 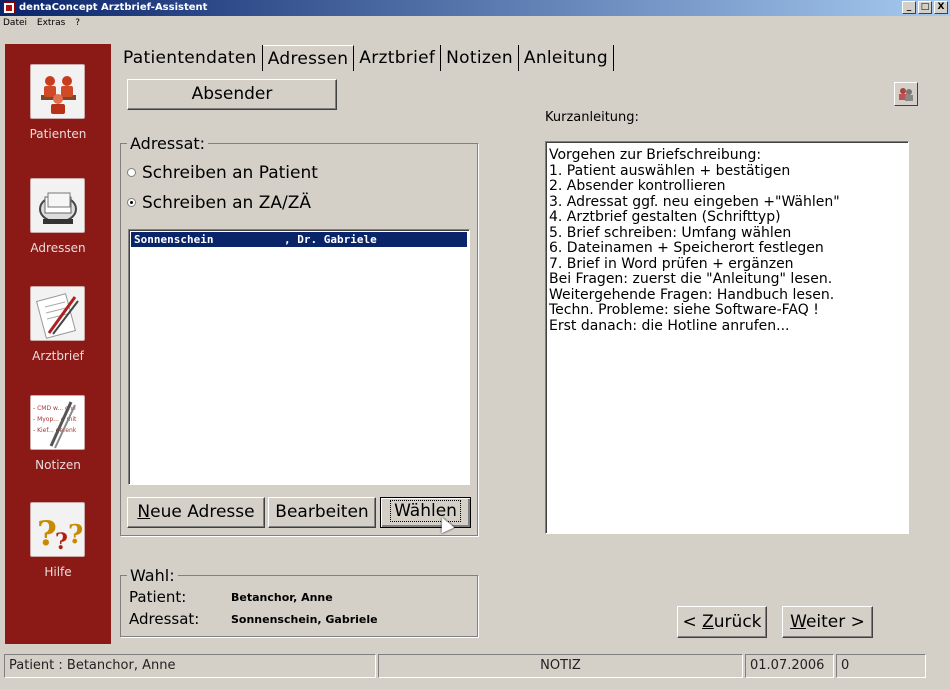 I want to click on question-marks-icon: ? ? ?, so click(x=57, y=529).